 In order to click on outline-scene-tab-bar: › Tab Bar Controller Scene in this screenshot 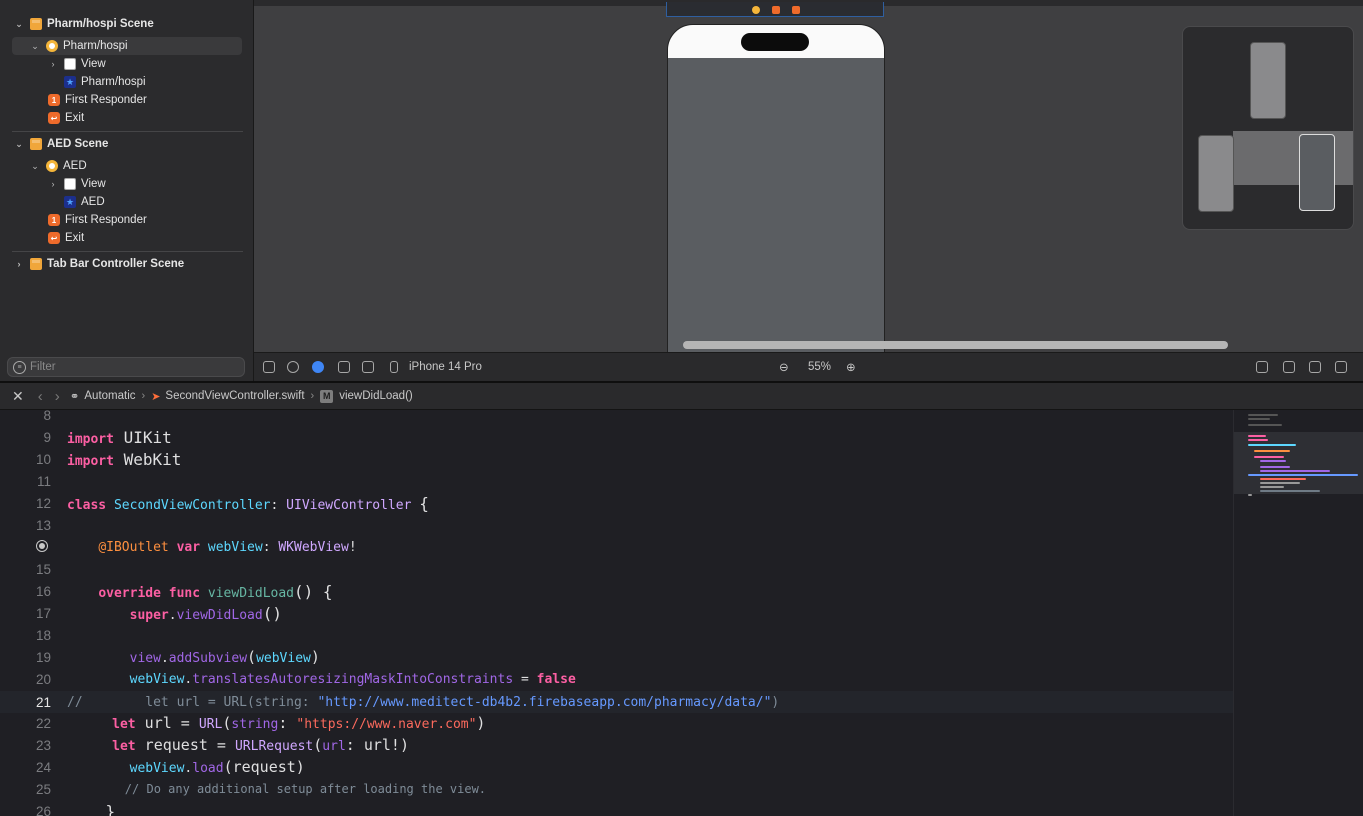, I will do `click(99, 264)`.